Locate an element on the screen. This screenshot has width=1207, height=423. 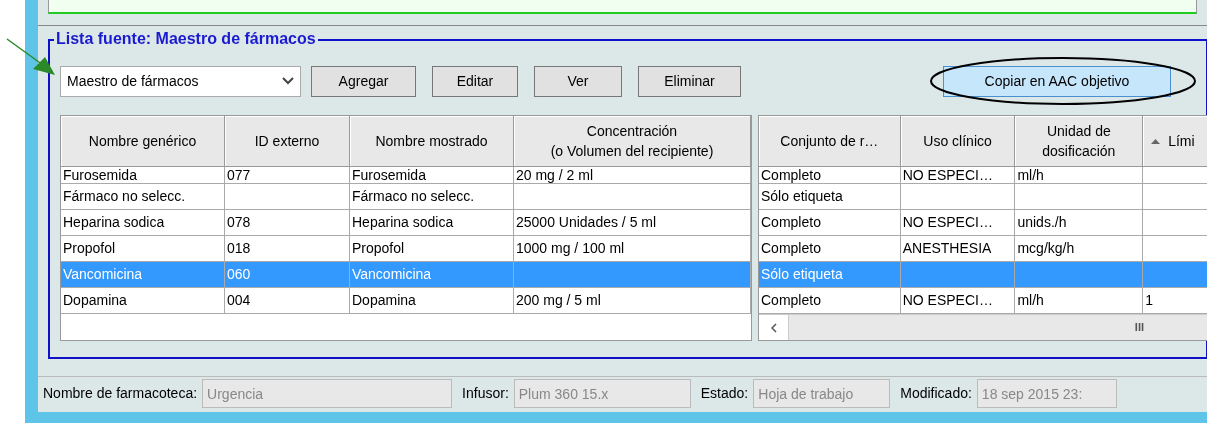
table-cell: ml/h is located at coordinates (1030, 175).